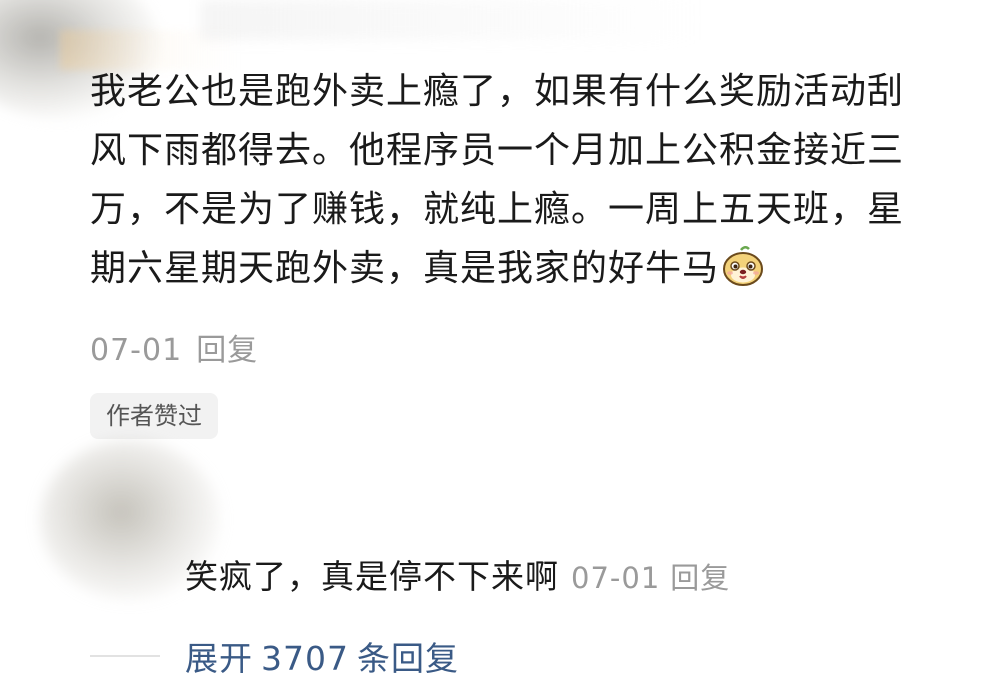  I want to click on expand-replies-button: 展开 3707 条回复, so click(322, 656).